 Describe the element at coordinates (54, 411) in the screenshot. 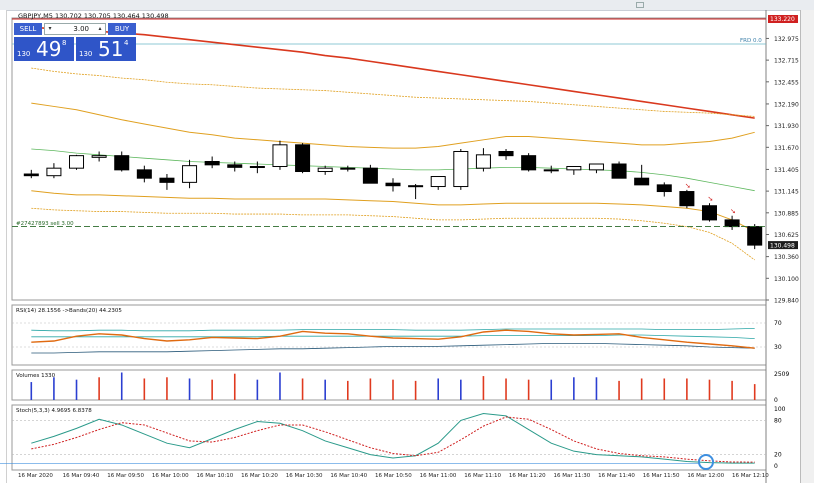

I see `stoch-panel-label: Stoch(5,3,3) 4.9695 6.8378` at that location.